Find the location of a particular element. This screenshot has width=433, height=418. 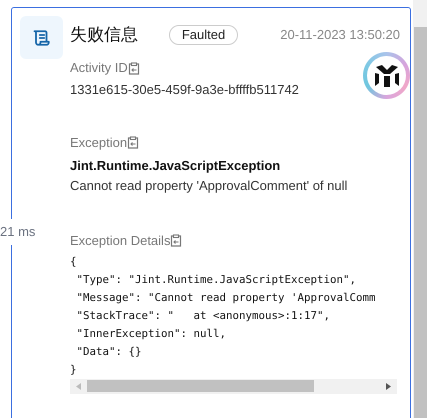

field-label: Exception is located at coordinates (99, 143).